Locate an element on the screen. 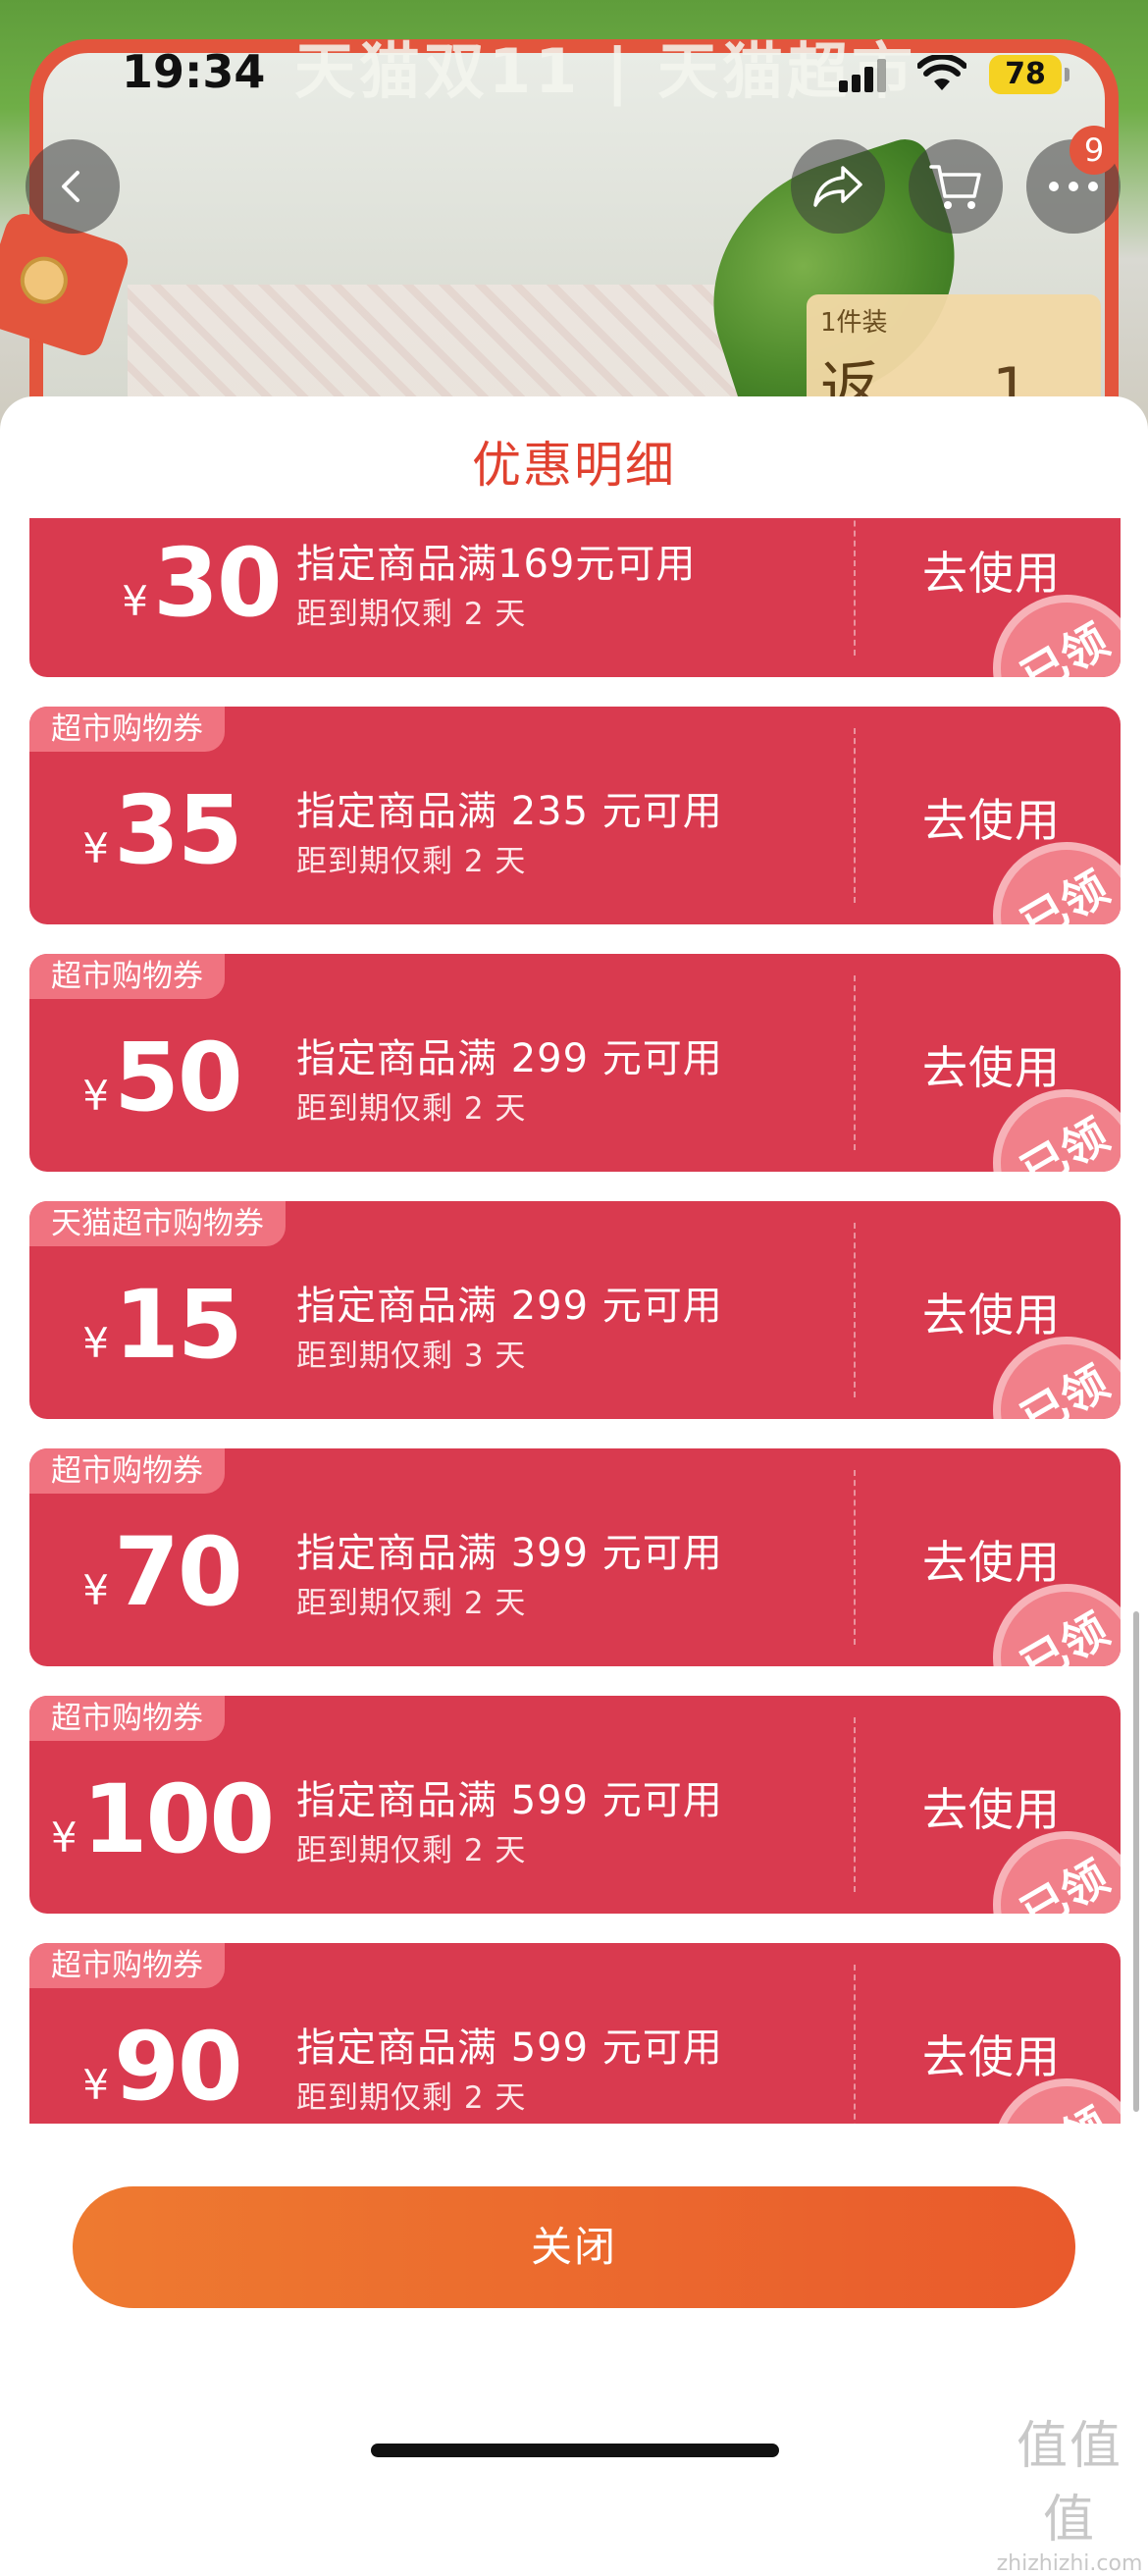 This screenshot has height=2576, width=1148. banner-title: 天猫双11 | 天猫超市 is located at coordinates (605, 71).